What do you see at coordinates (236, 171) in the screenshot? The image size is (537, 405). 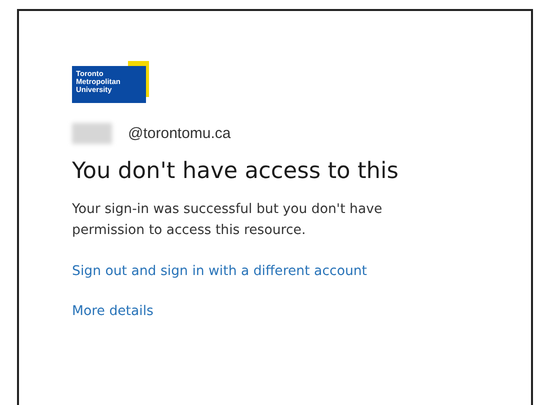 I see `page-heading: You don't have access to this` at bounding box center [236, 171].